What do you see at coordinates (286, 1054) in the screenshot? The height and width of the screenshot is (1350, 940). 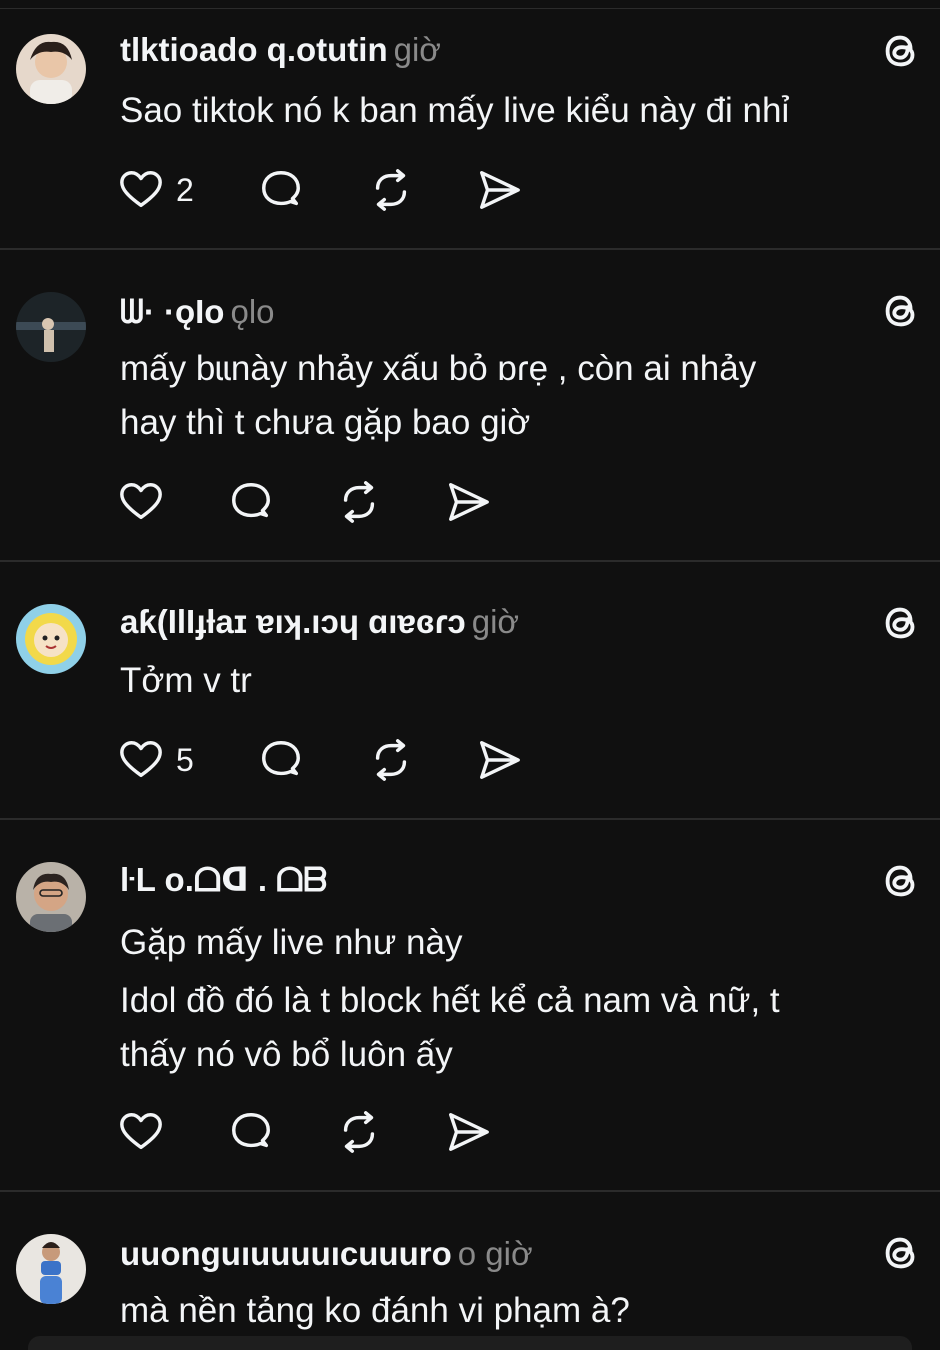 I see `post-text-line: thấy nó vô bổ luôn ấy` at bounding box center [286, 1054].